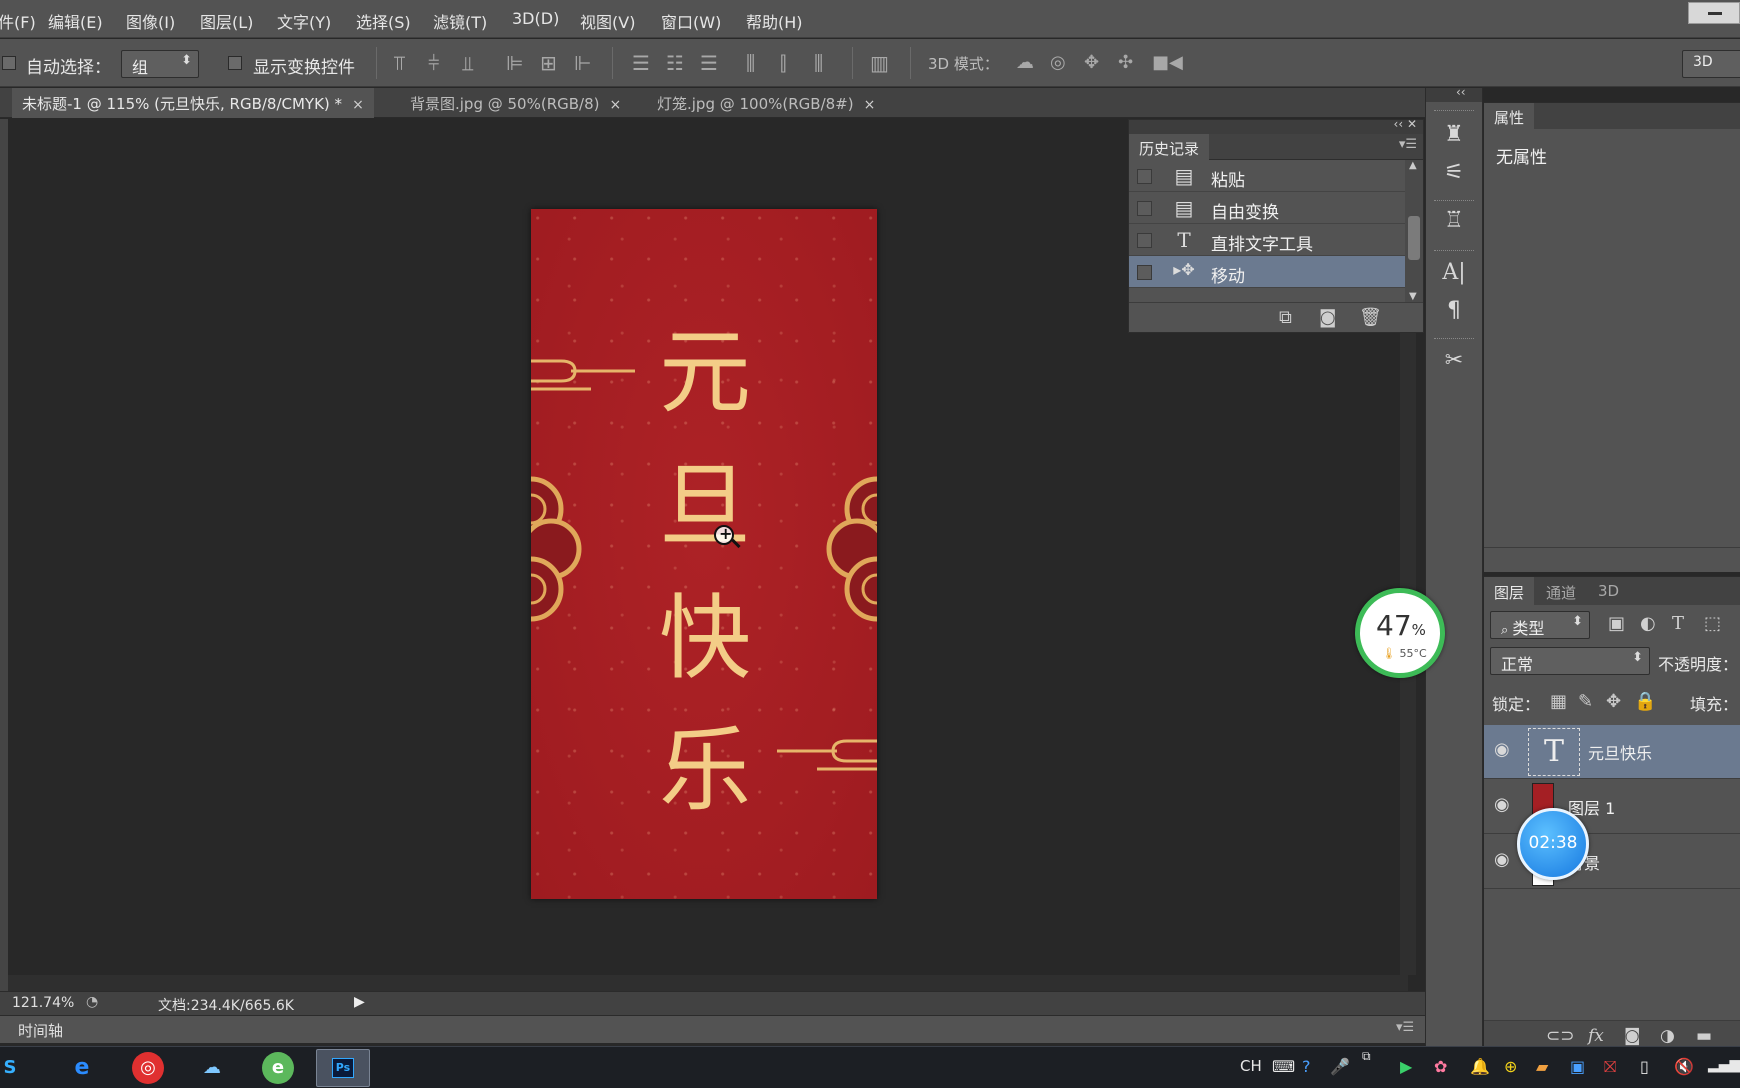 This screenshot has width=1740, height=1088. Describe the element at coordinates (82, 1068) in the screenshot. I see `ie-browser-icon: e` at that location.